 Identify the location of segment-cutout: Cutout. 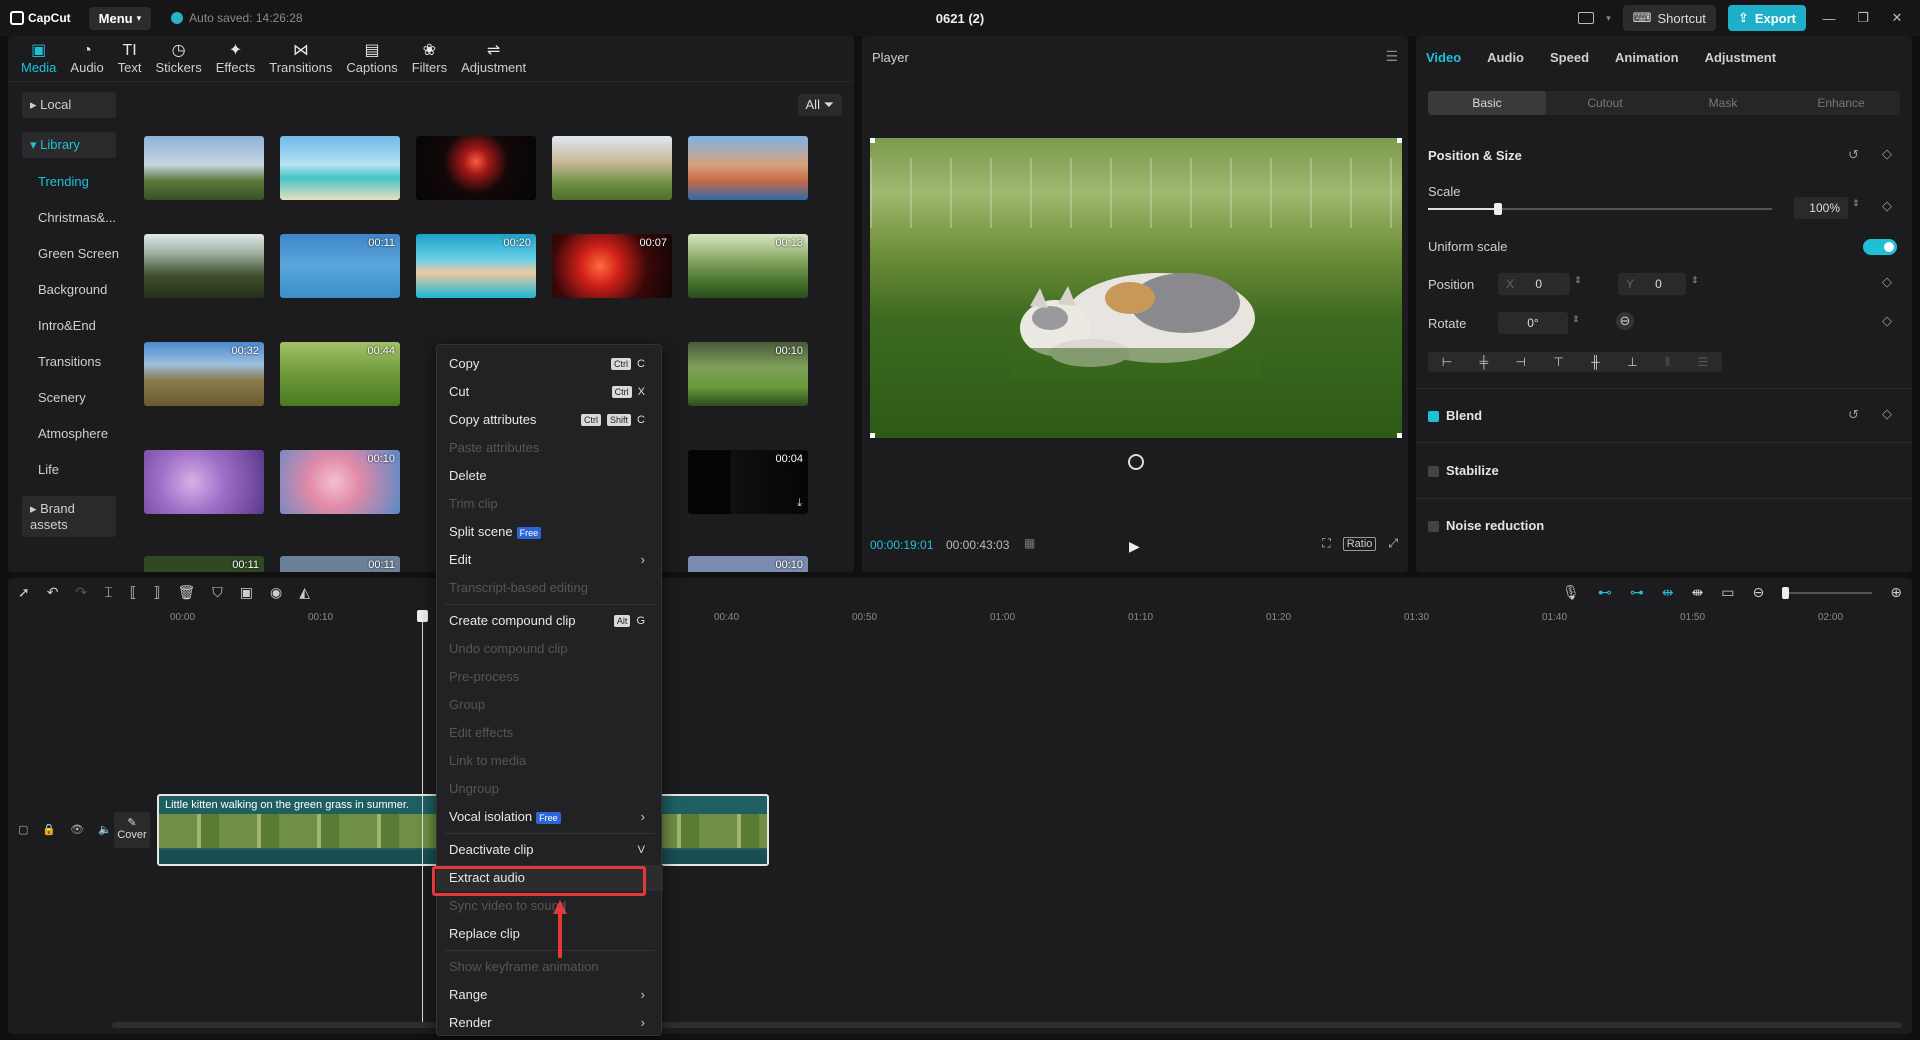
(1605, 103).